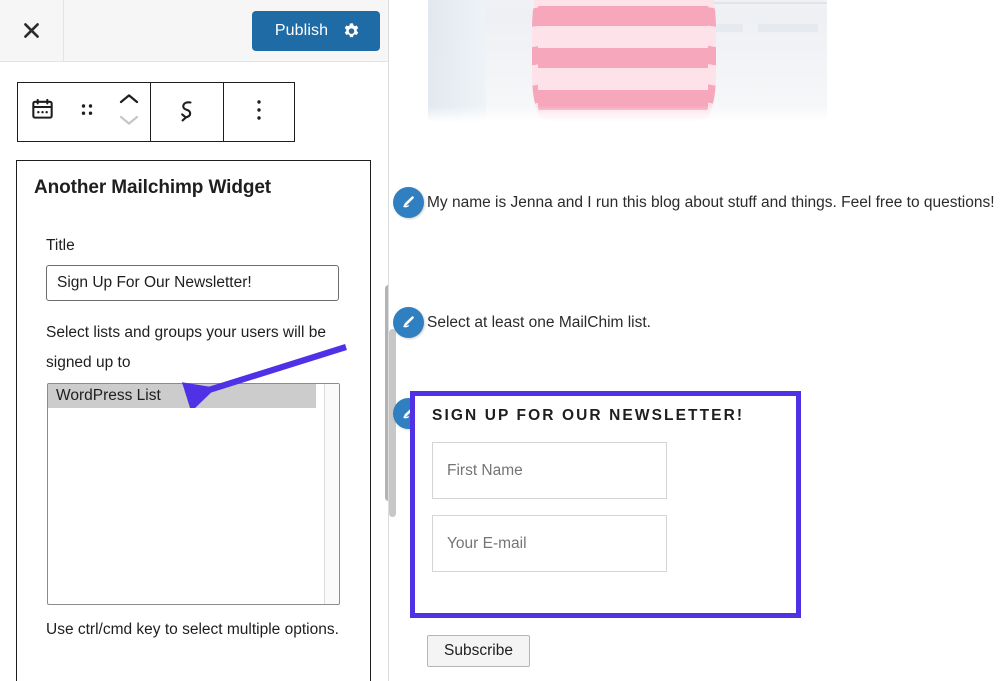  I want to click on list-item: WordPress List, so click(182, 396).